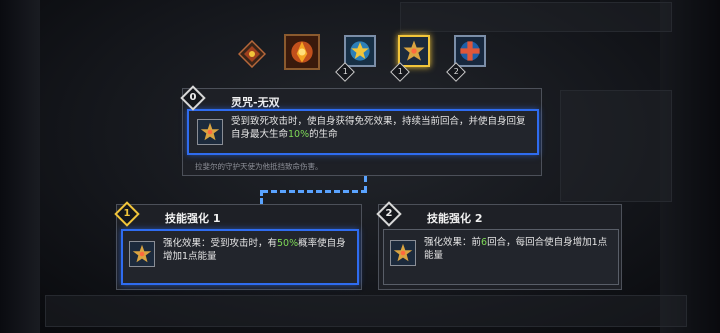 The height and width of the screenshot is (333, 720). I want to click on skill-icon-fire, so click(302, 52).